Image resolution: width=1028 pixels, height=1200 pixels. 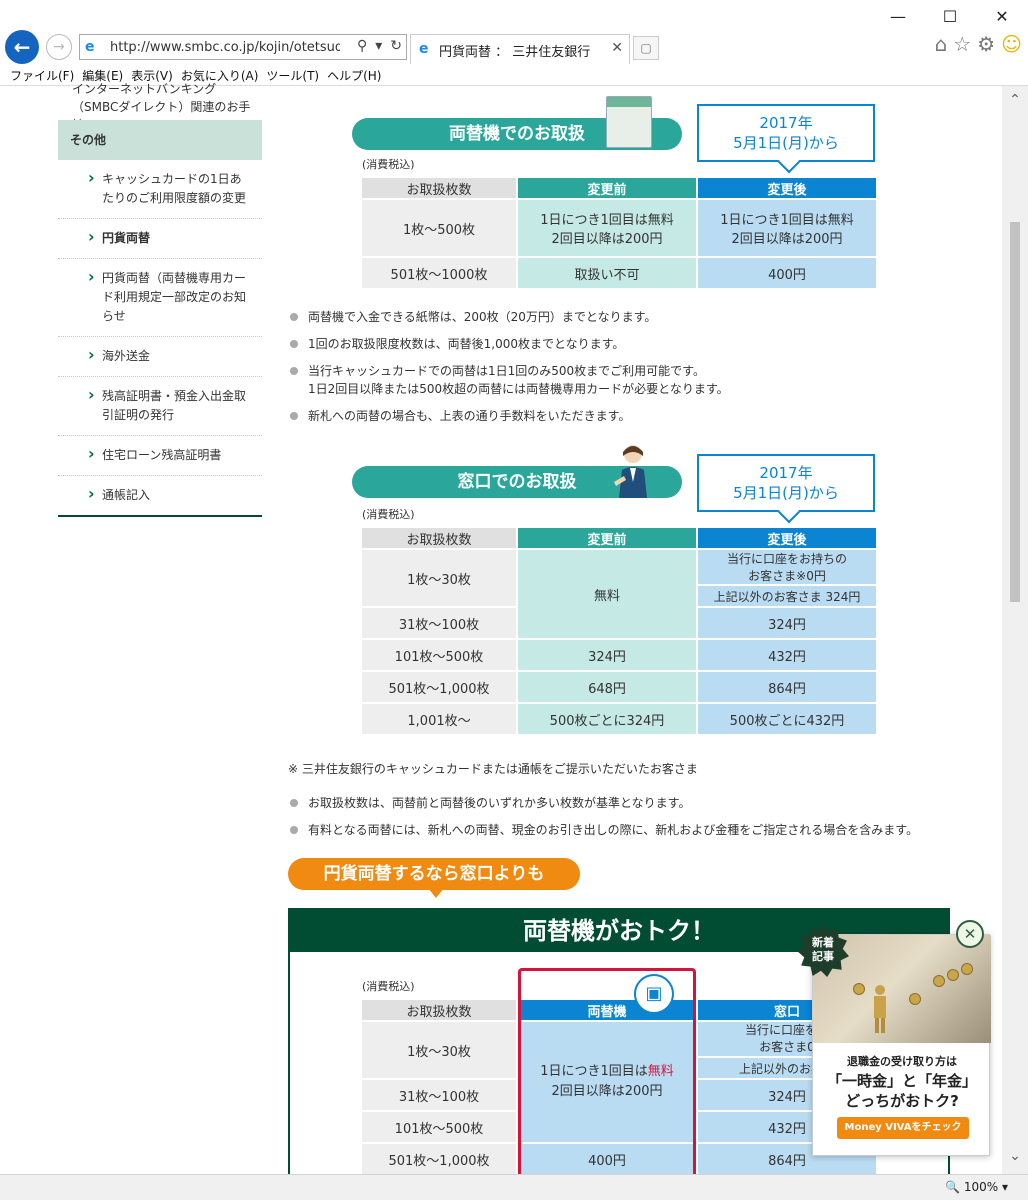 I want to click on arrow-right-icon: →, so click(x=59, y=47).